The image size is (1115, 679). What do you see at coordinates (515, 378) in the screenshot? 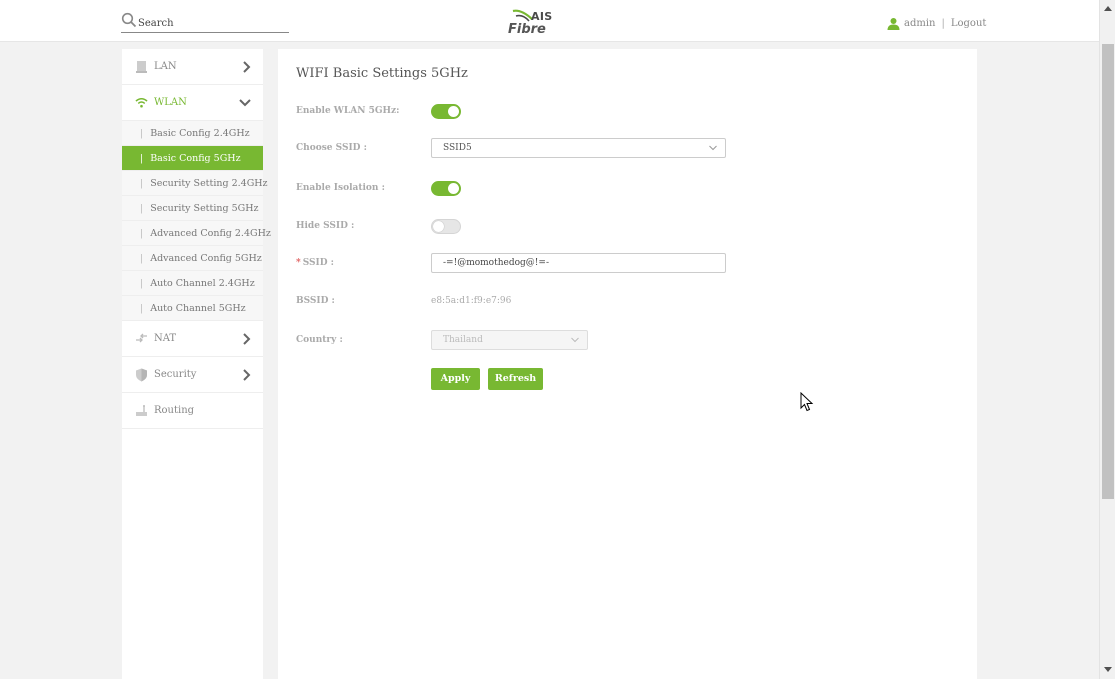
I see `refresh-button: Refresh` at bounding box center [515, 378].